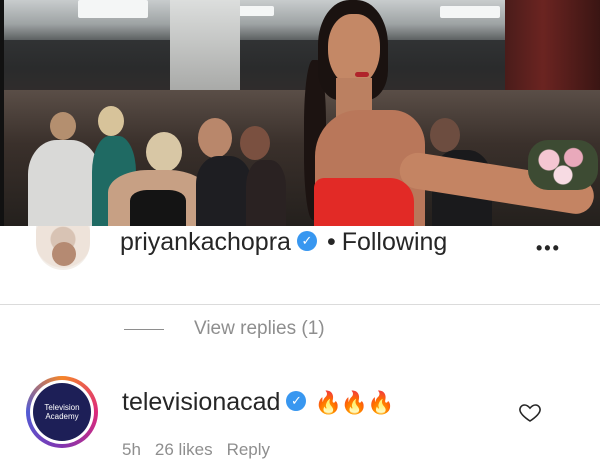 Image resolution: width=600 pixels, height=460 pixels. I want to click on subject-red-dress, so click(364, 202).